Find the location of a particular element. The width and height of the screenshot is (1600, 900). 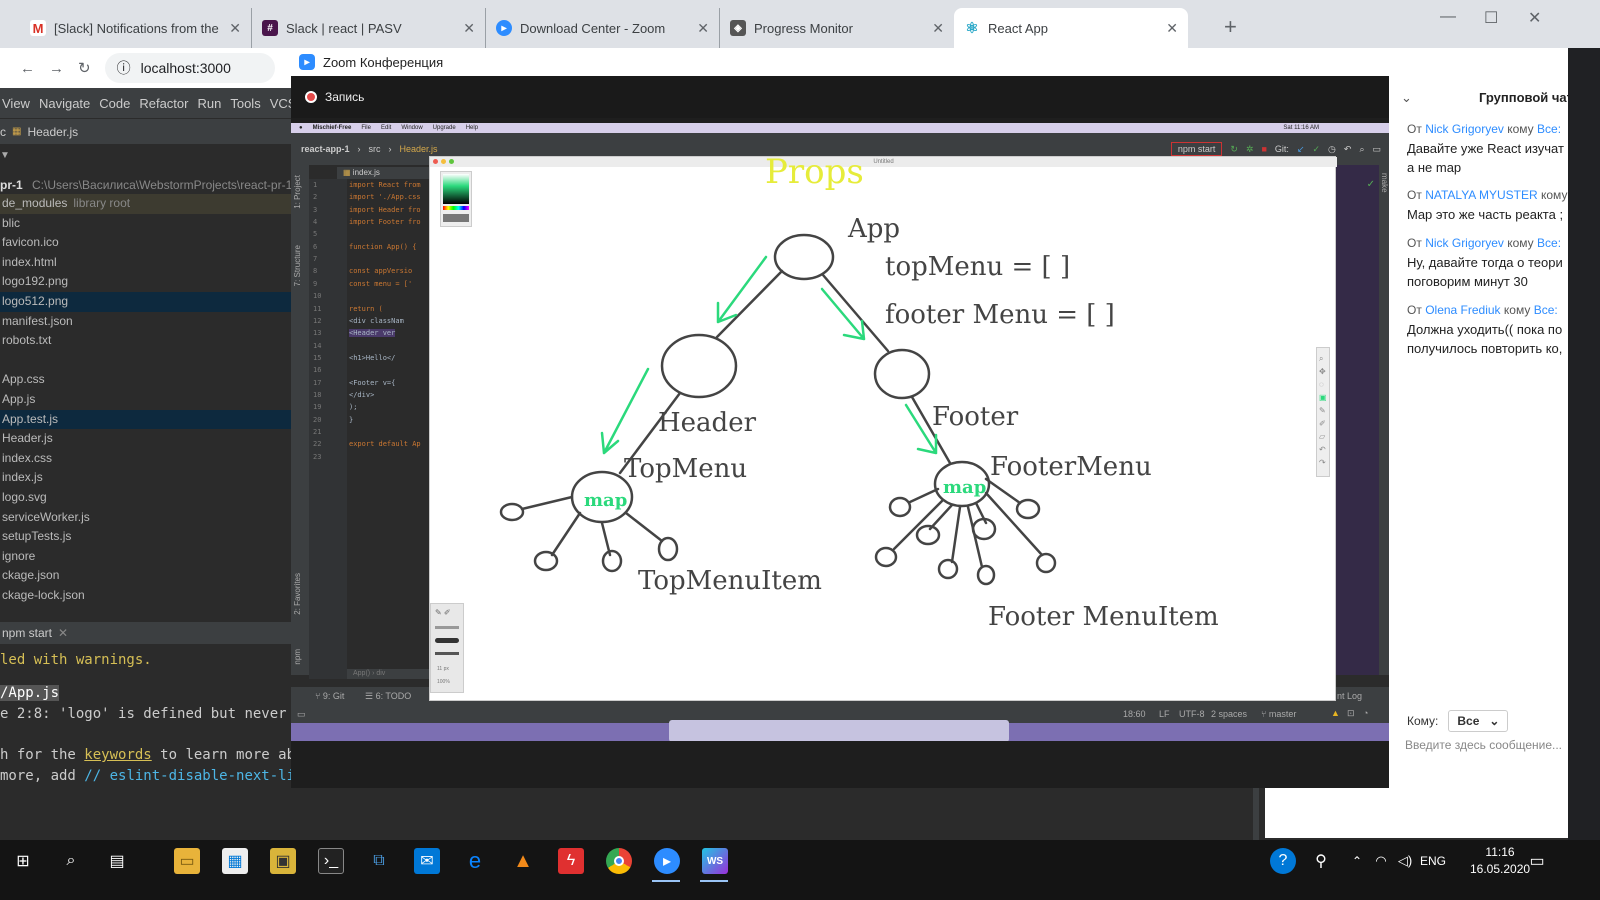

terminal-text: 'logo' is defined but never u is located at coordinates (181, 714).